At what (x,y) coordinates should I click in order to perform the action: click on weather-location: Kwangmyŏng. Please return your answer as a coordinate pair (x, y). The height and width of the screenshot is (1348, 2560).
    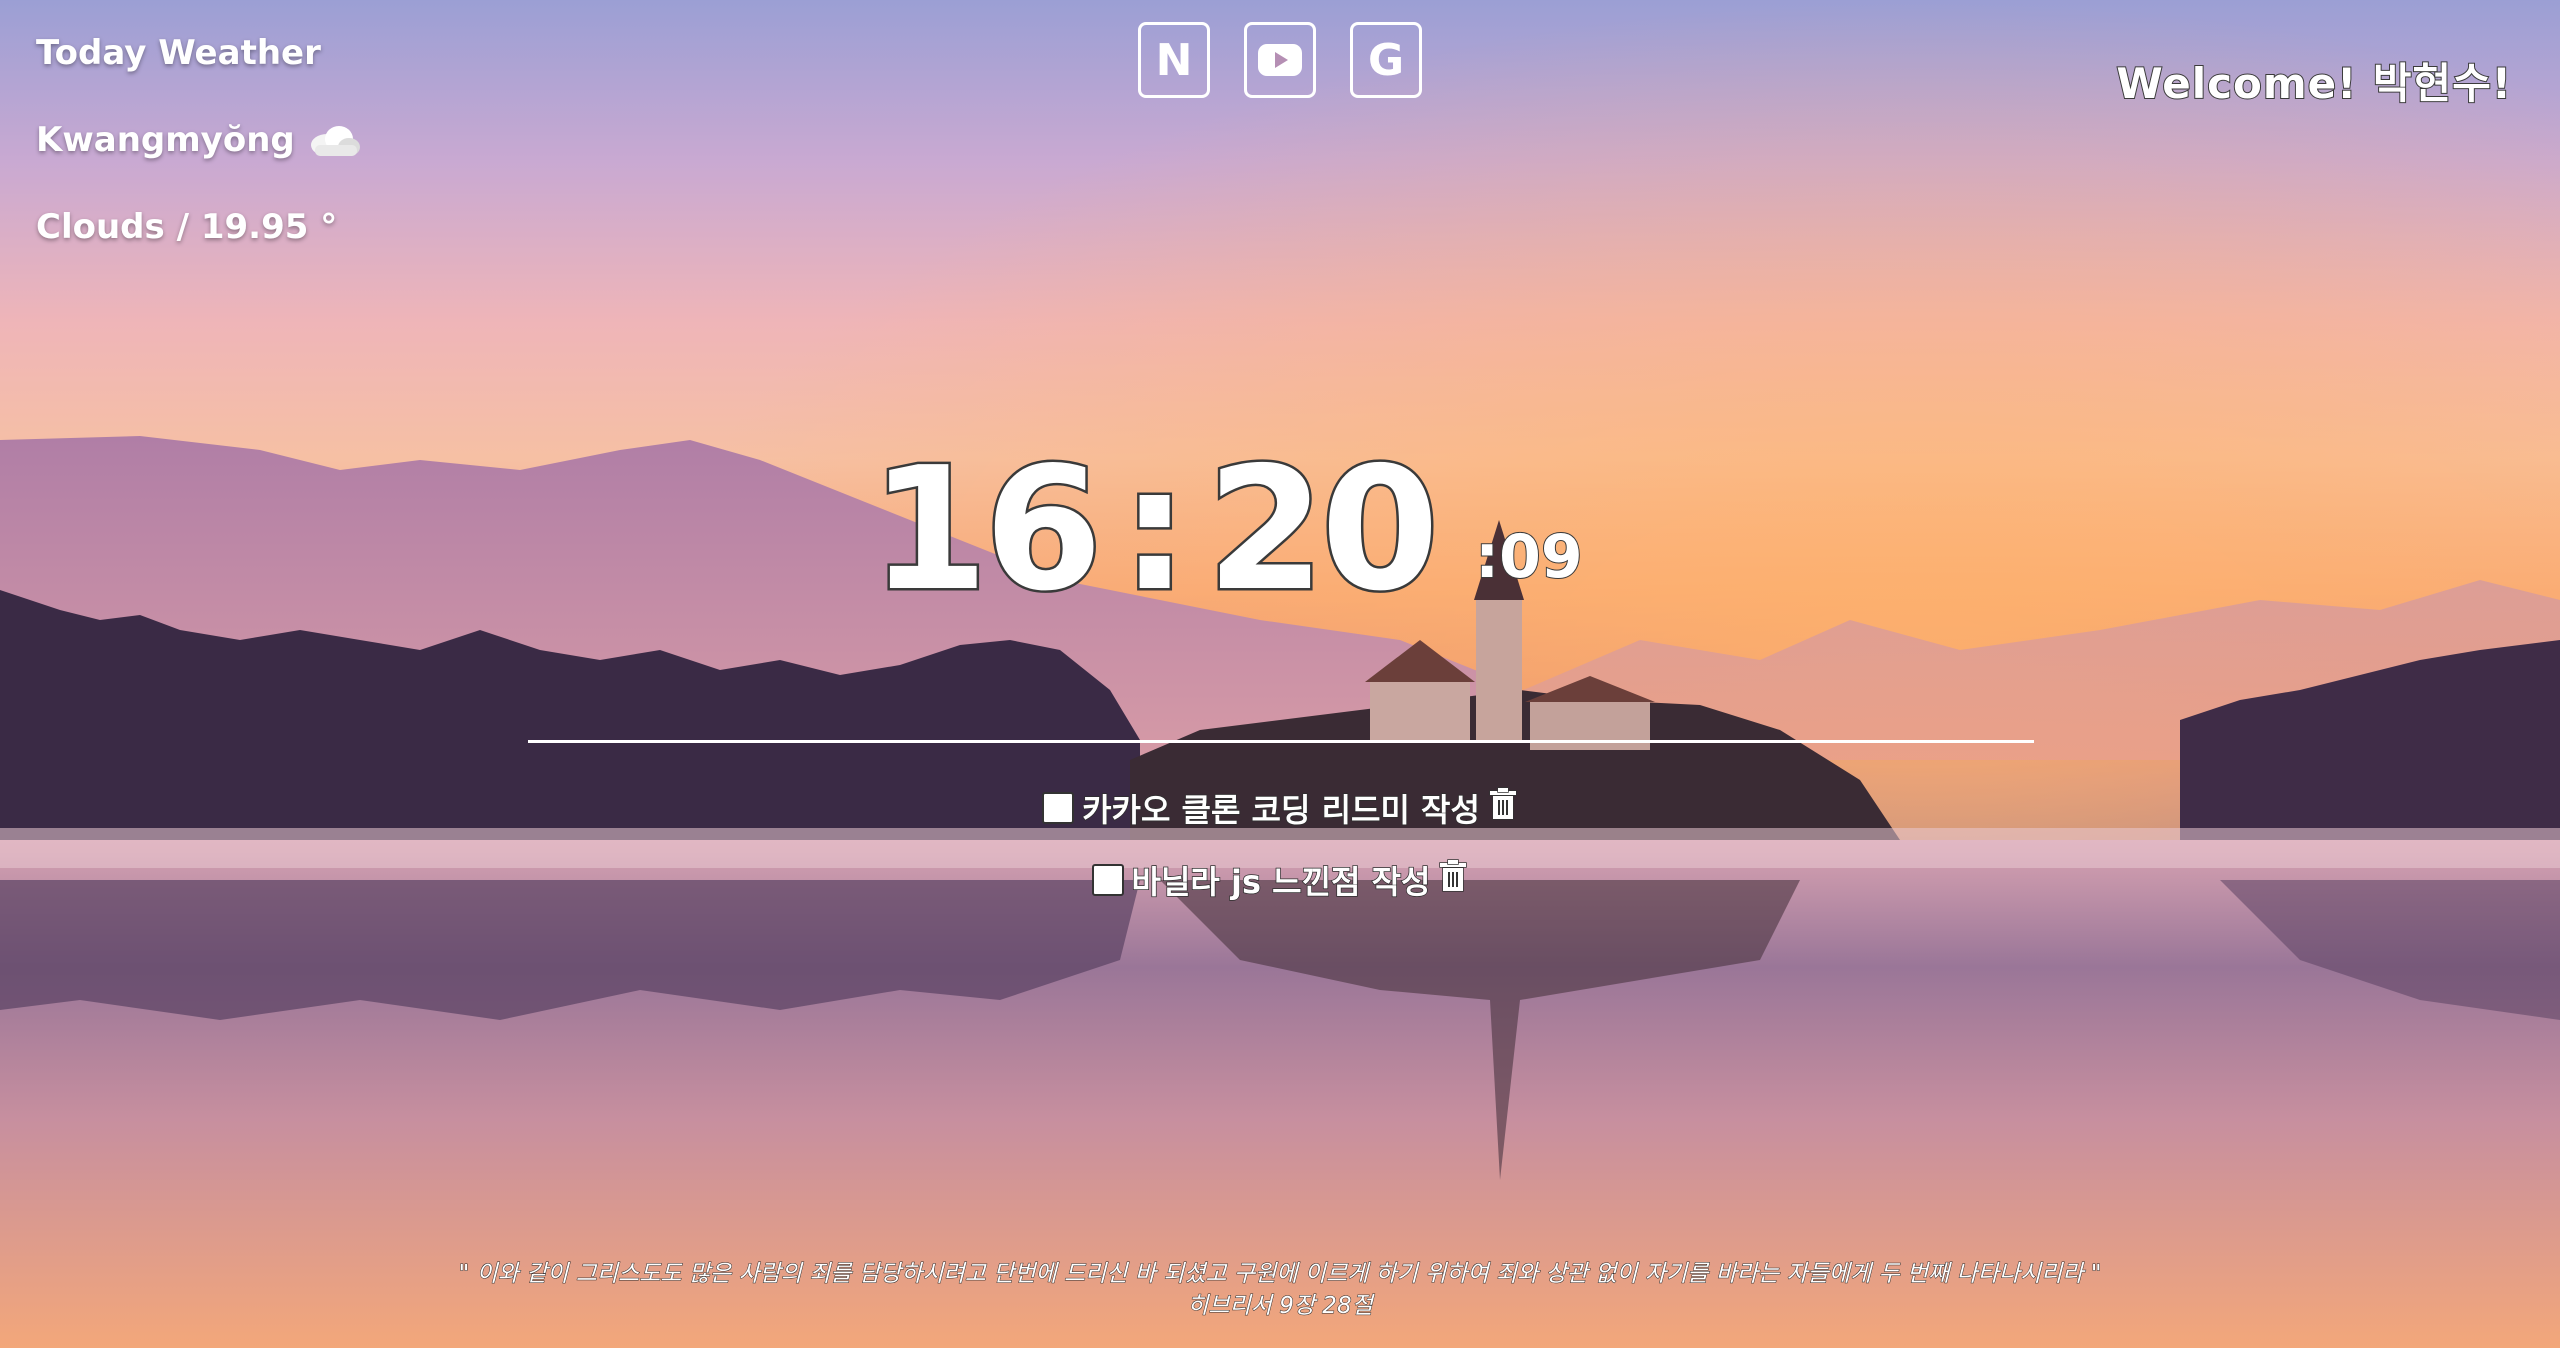
    Looking at the image, I should click on (198, 140).